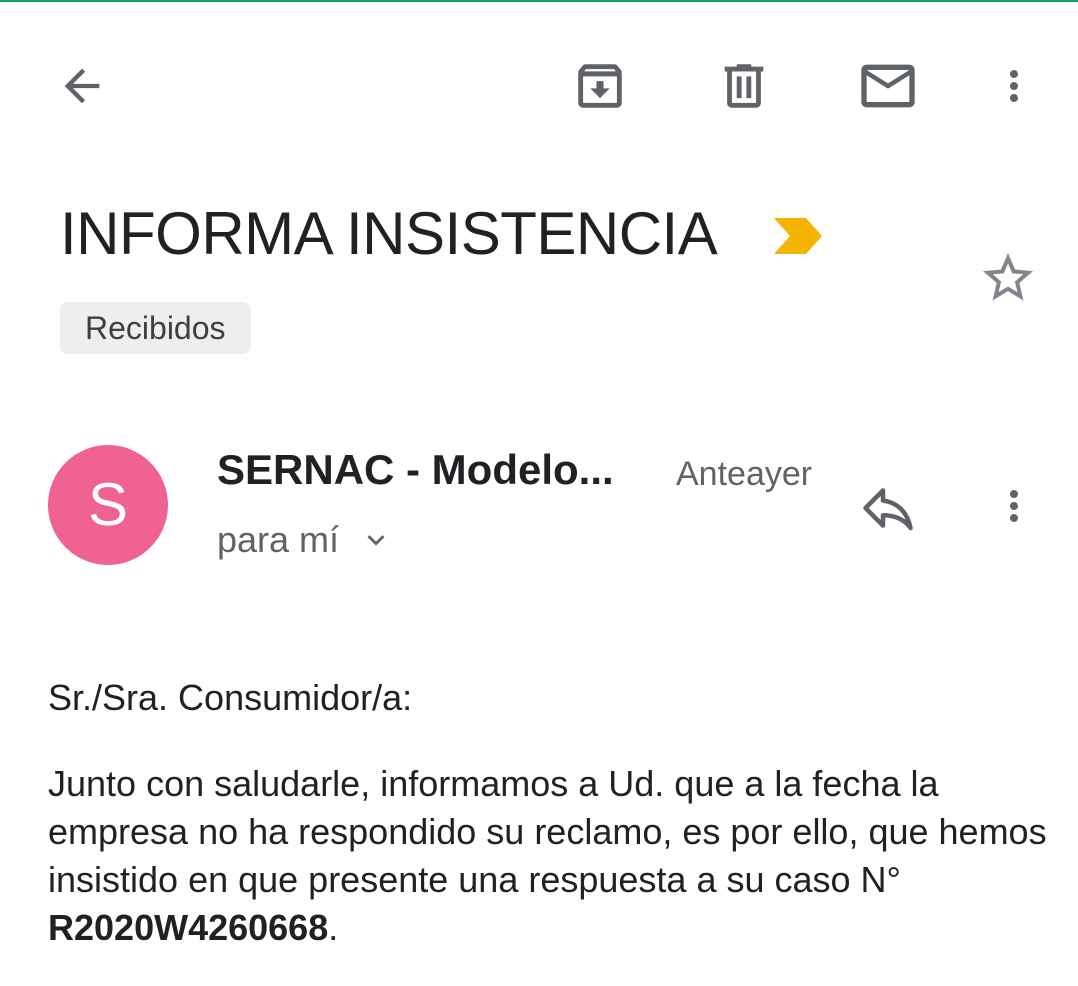  Describe the element at coordinates (108, 505) in the screenshot. I see `avatar: S` at that location.